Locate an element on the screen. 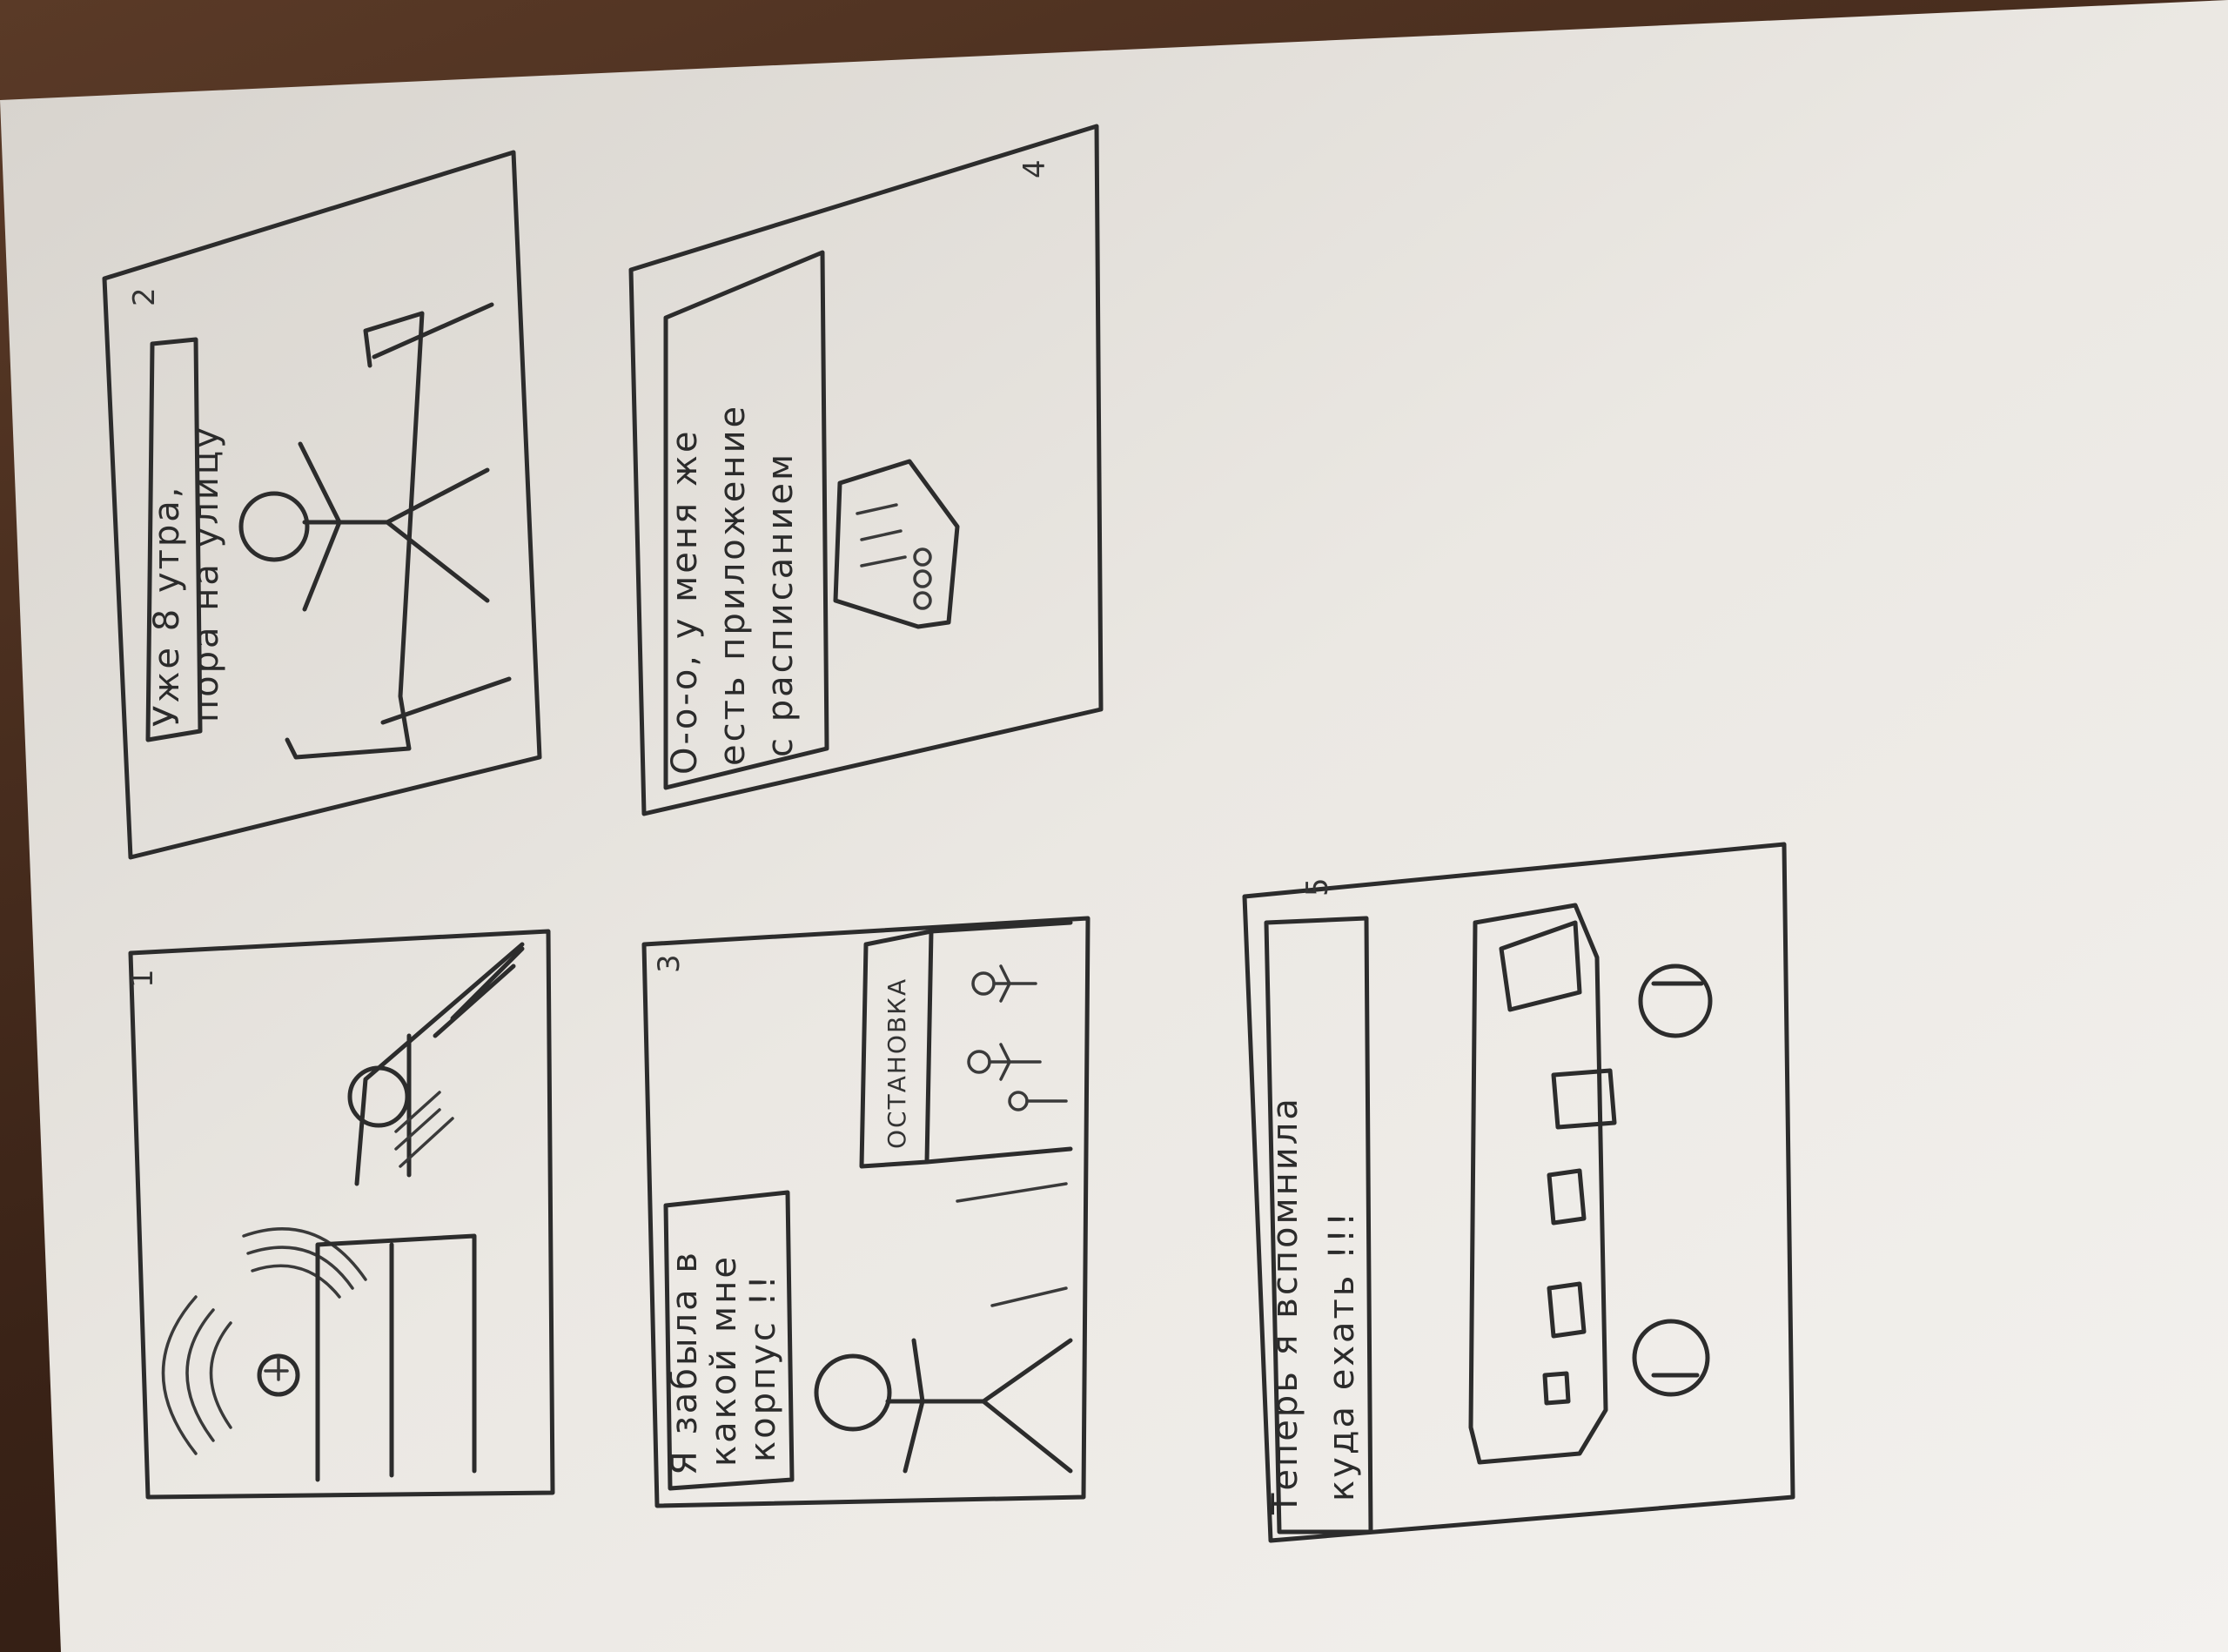 Image resolution: width=2228 pixels, height=1652 pixels. panel-1-number: 1 is located at coordinates (143, 979).